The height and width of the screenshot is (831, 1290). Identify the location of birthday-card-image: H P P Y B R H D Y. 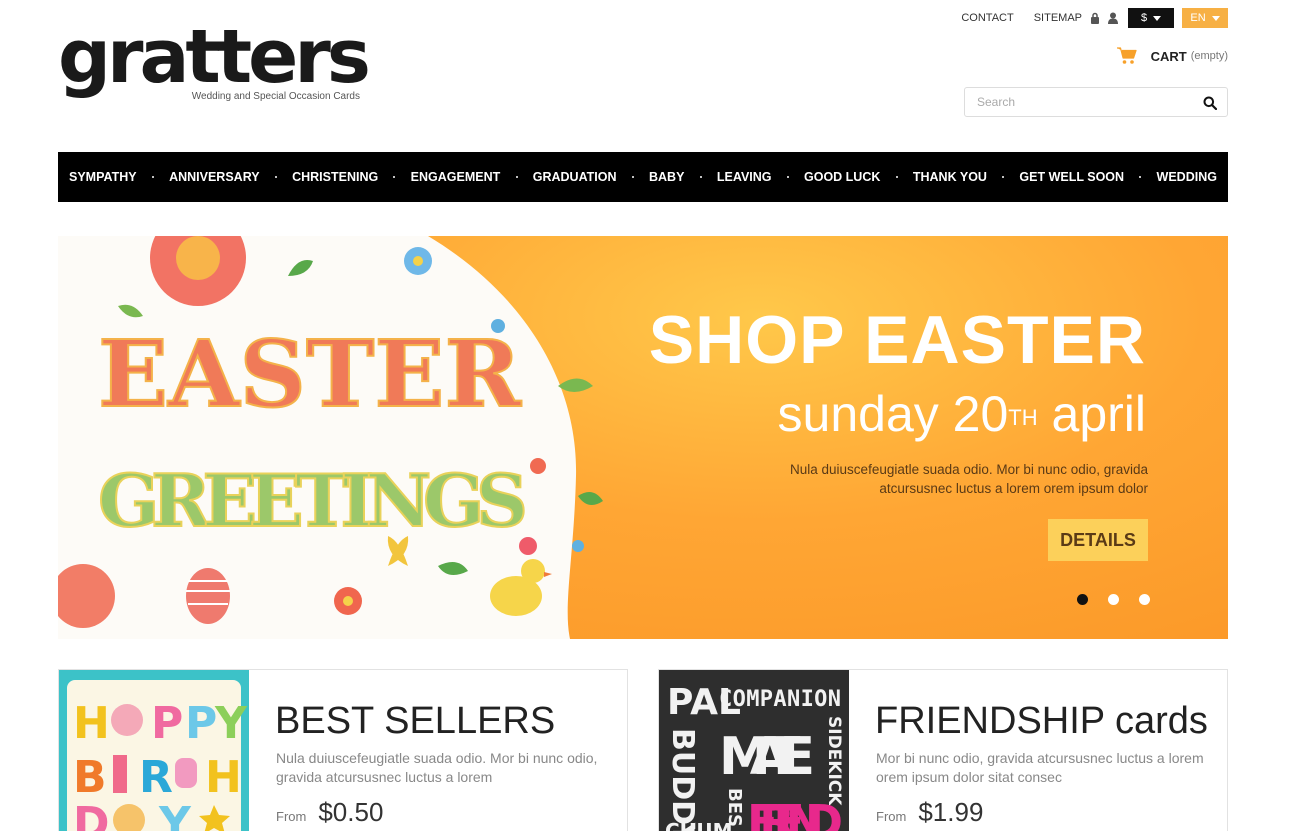
(154, 750).